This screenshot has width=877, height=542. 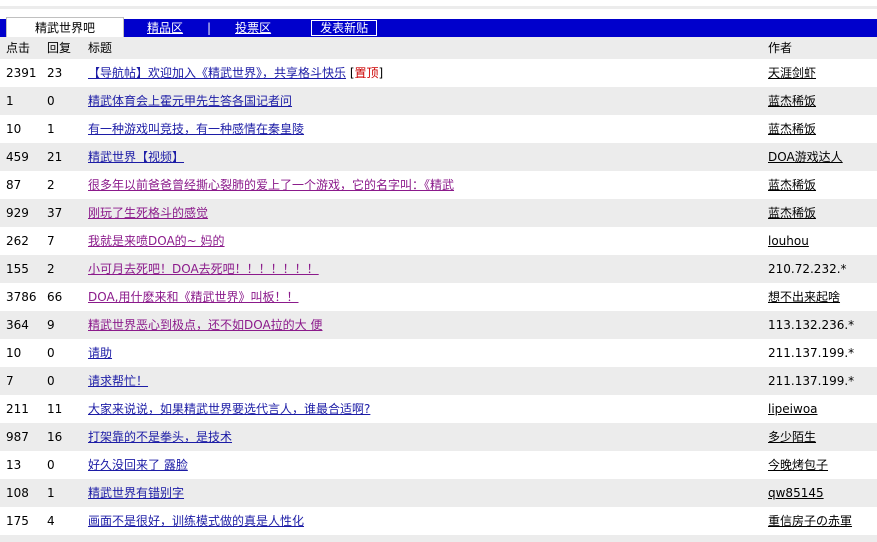 I want to click on thread-title-link: 小可月去死吧！DOA去死吧！！！！！！！, so click(x=203, y=269).